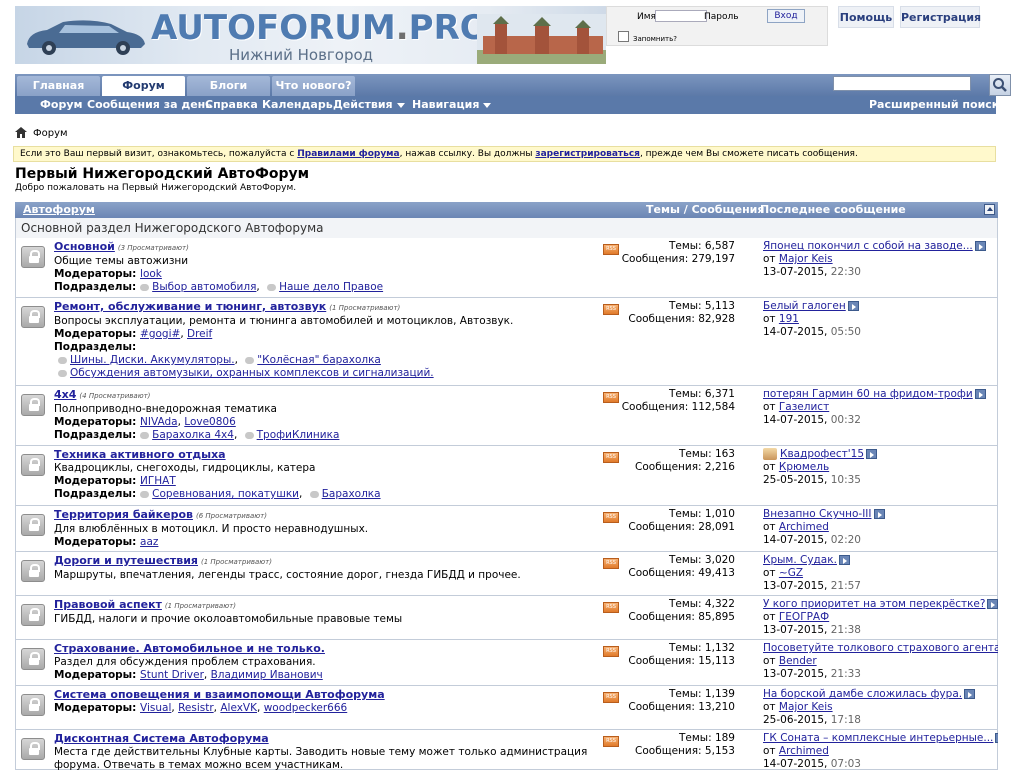 The width and height of the screenshot is (1024, 772). I want to click on last-post-link: Крым. Судак., so click(800, 560).